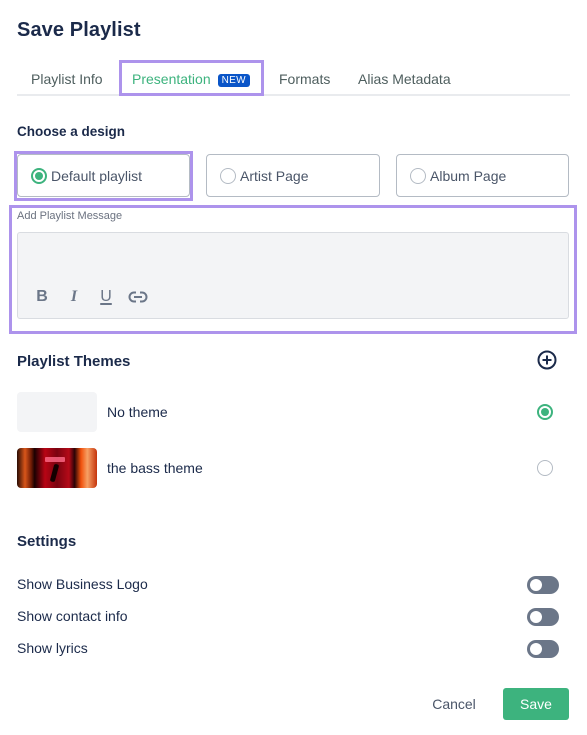 Image resolution: width=587 pixels, height=735 pixels. What do you see at coordinates (293, 412) in the screenshot?
I see `theme-item-no-theme: No theme` at bounding box center [293, 412].